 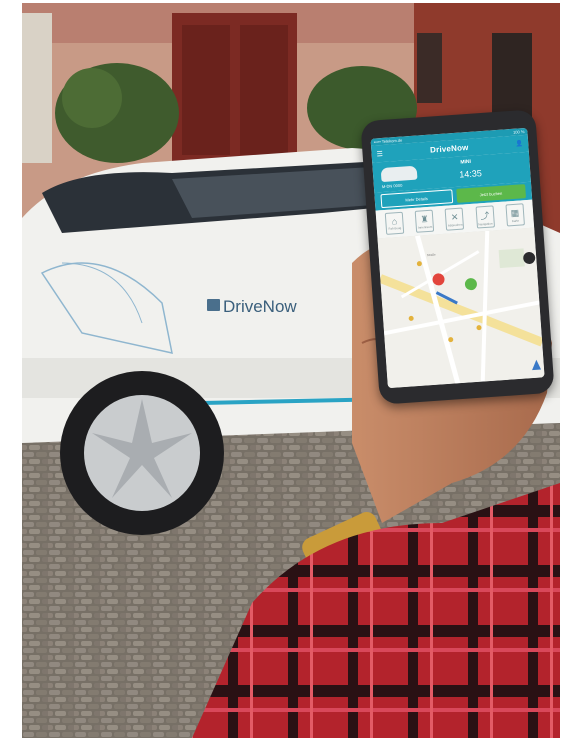 I want to click on car-icon: ⌂ Fahrzeug, so click(x=394, y=223).